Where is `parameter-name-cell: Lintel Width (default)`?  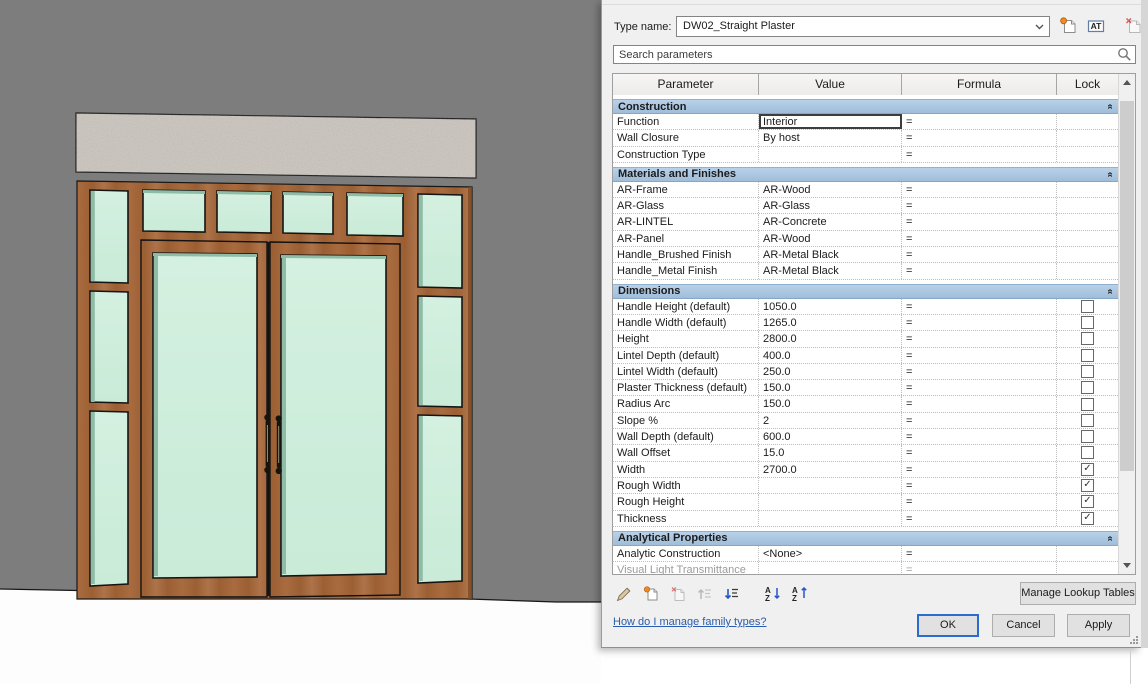
parameter-name-cell: Lintel Width (default) is located at coordinates (686, 371).